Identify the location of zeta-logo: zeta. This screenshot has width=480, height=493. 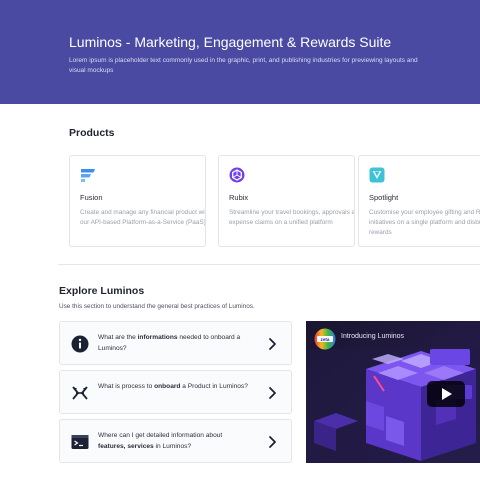
(325, 339).